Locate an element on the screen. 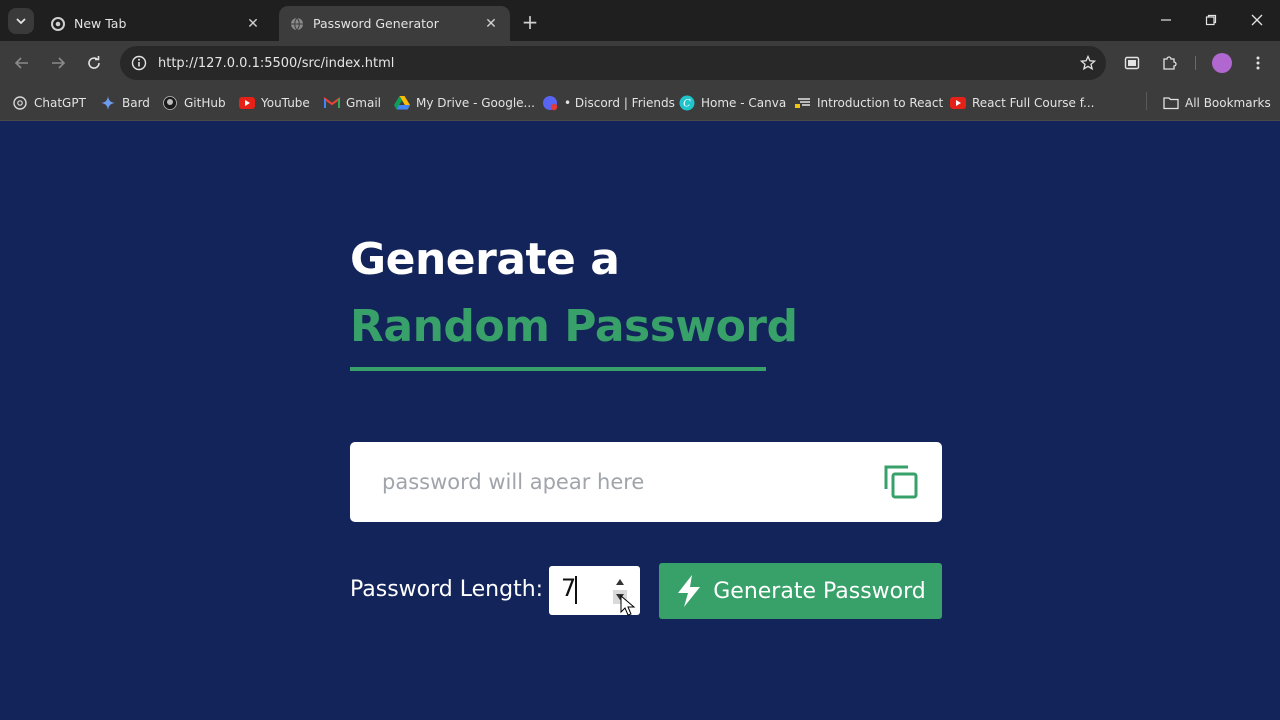  reload-icon is located at coordinates (94, 62).